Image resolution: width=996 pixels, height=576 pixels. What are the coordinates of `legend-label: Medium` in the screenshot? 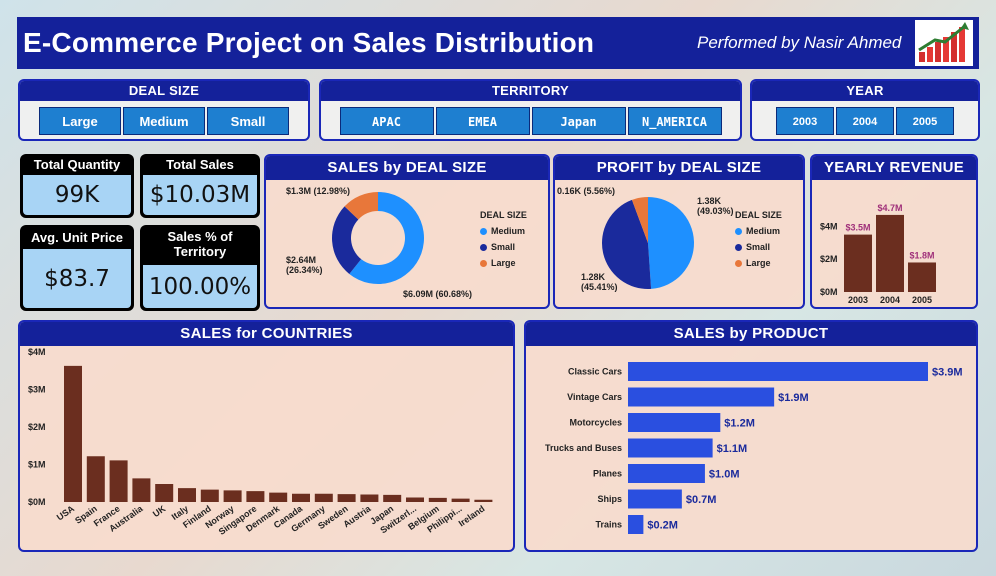 It's located at (508, 231).